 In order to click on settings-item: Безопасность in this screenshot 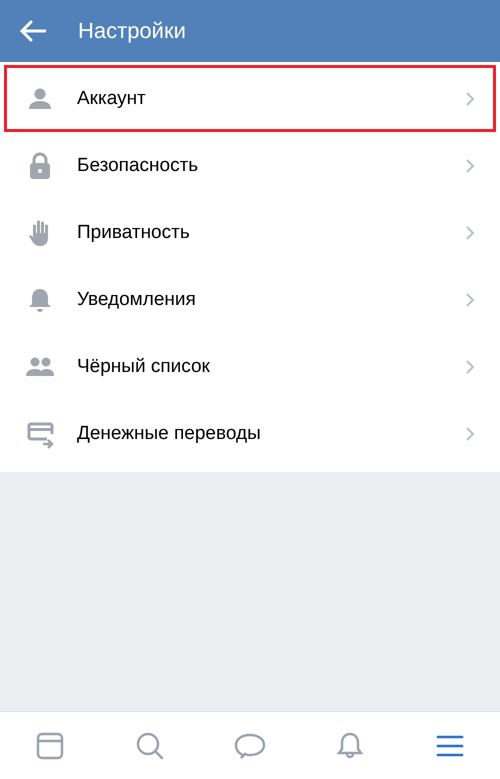, I will do `click(250, 165)`.